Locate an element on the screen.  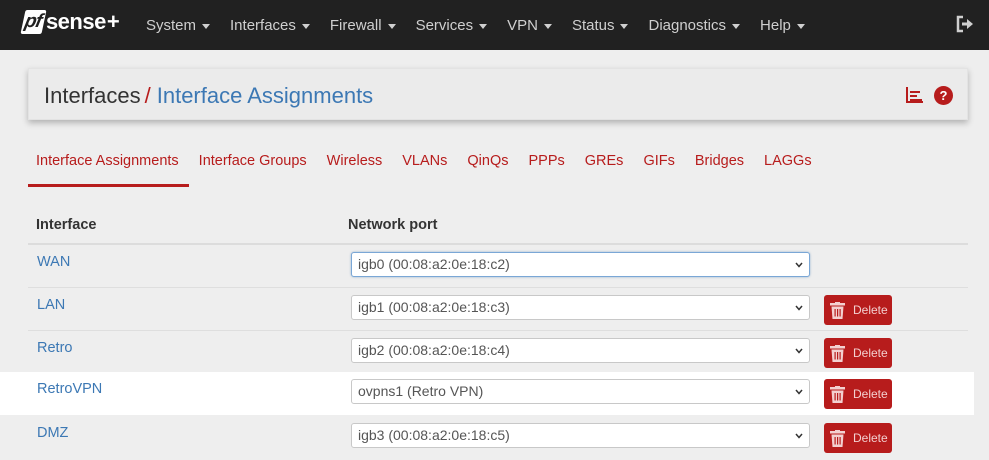
tab-bridges: Bridges is located at coordinates (719, 166).